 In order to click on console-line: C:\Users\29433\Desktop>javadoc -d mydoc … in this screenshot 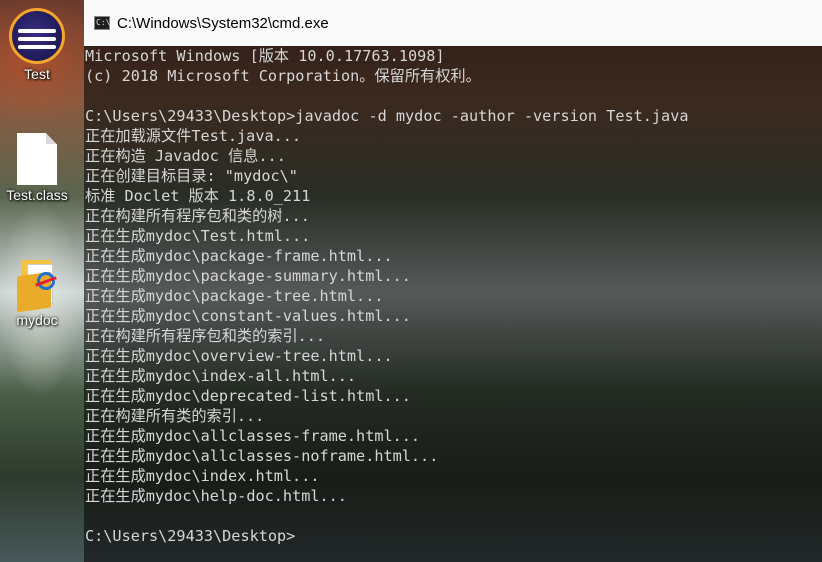, I will do `click(387, 116)`.